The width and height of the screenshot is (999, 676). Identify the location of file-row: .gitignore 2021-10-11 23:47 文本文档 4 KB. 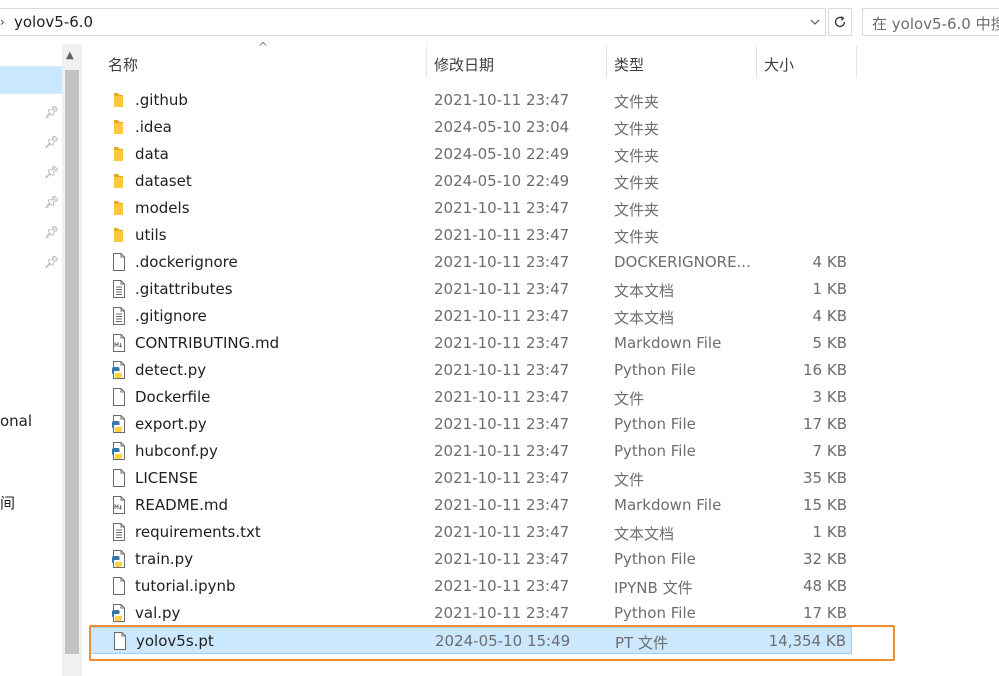
(471, 316).